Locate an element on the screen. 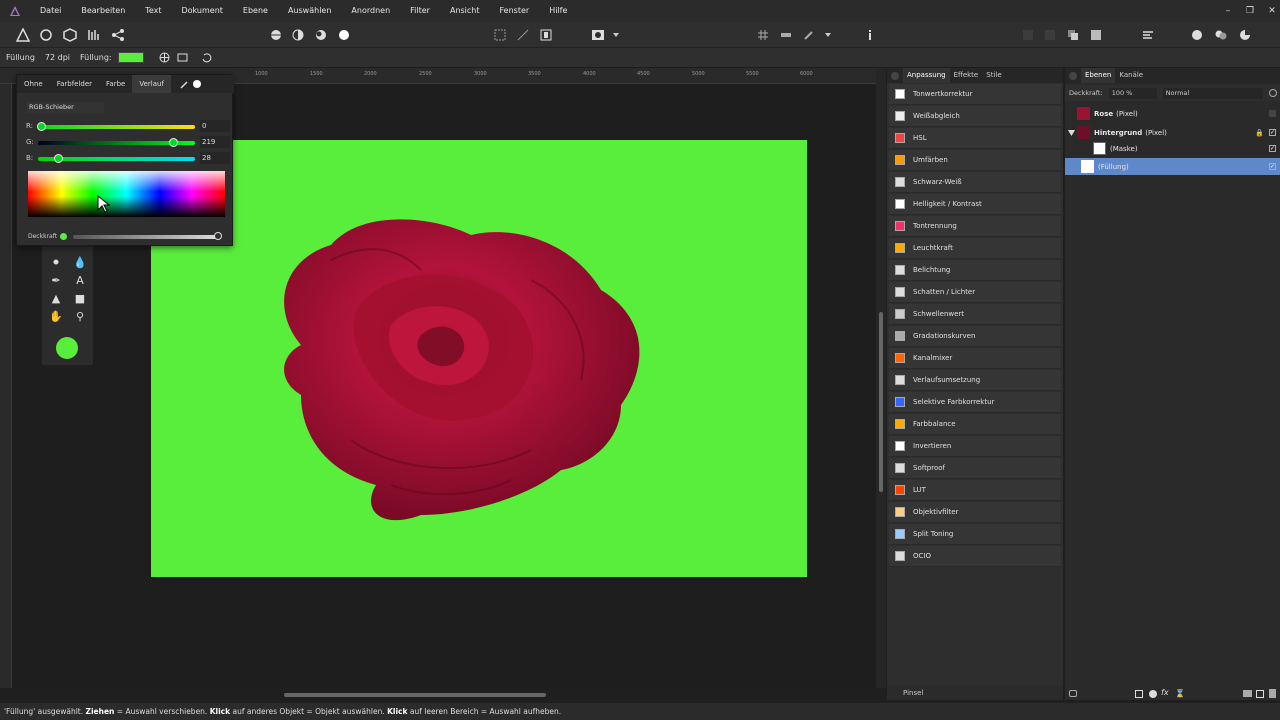  expand-arrow-icon is located at coordinates (1071, 132).